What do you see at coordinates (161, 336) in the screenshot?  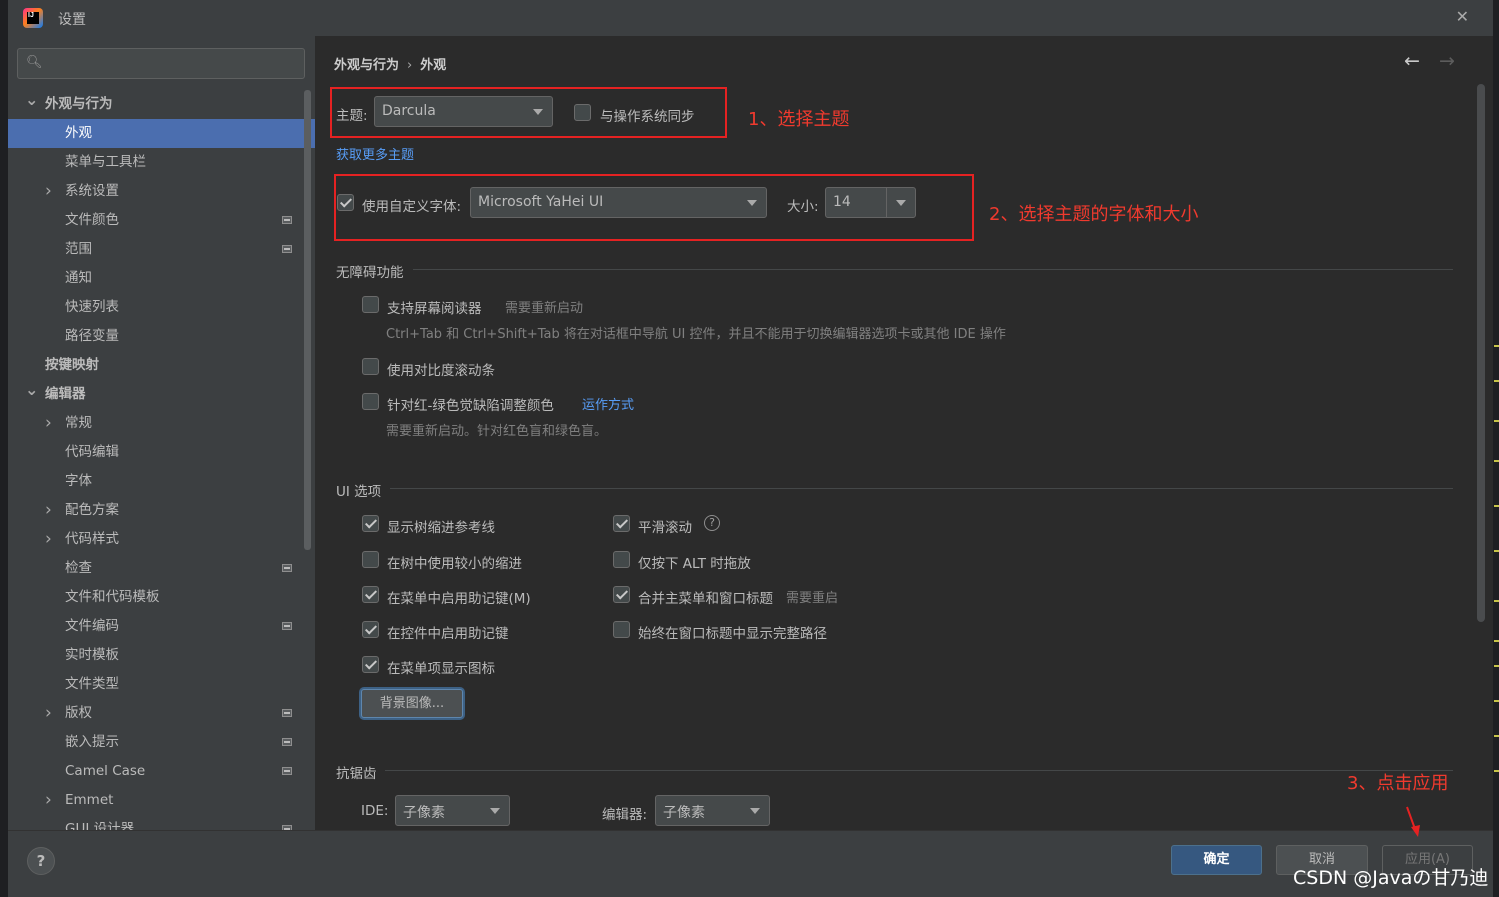 I see `sidebar-item: 路径变量` at bounding box center [161, 336].